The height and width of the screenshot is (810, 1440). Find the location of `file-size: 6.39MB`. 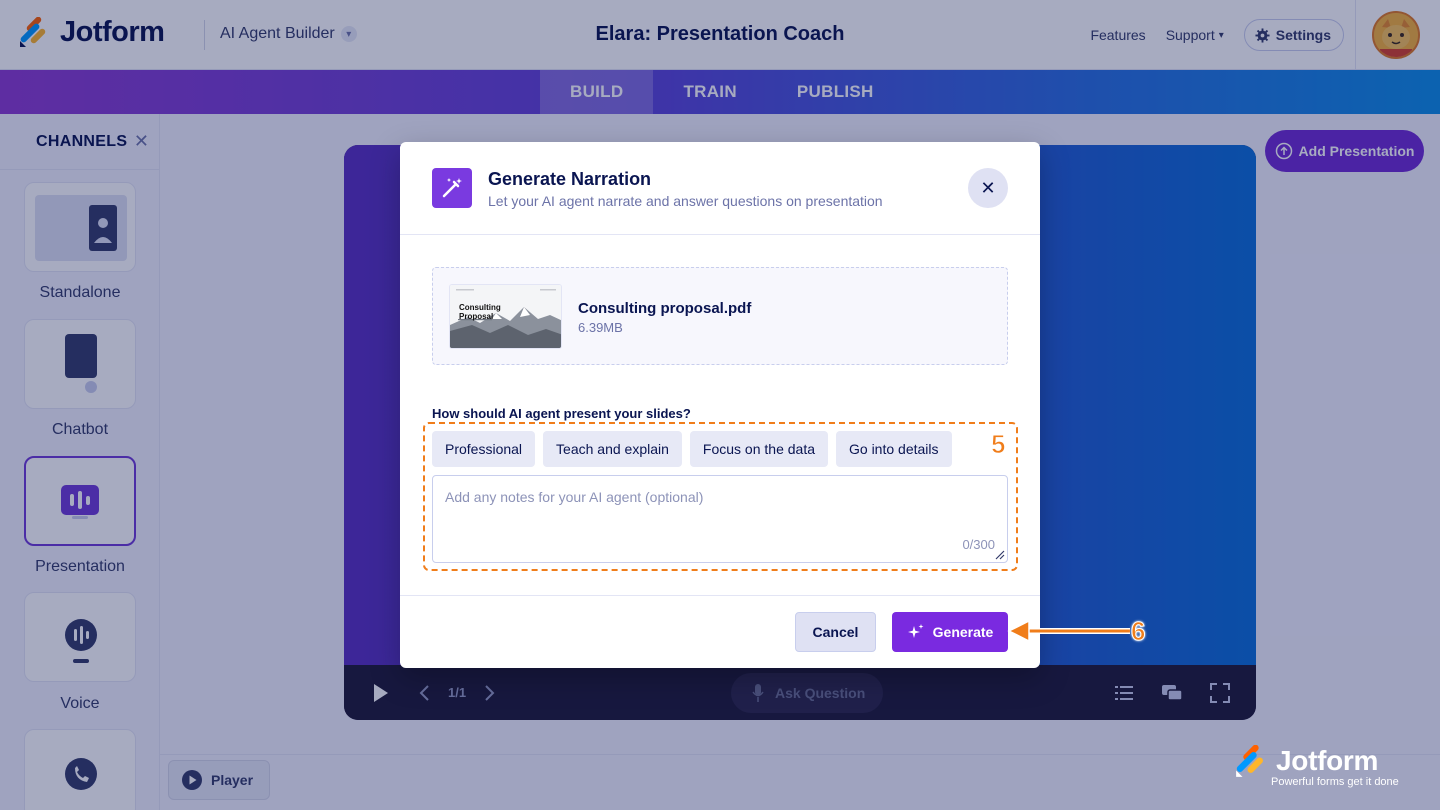

file-size: 6.39MB is located at coordinates (600, 327).